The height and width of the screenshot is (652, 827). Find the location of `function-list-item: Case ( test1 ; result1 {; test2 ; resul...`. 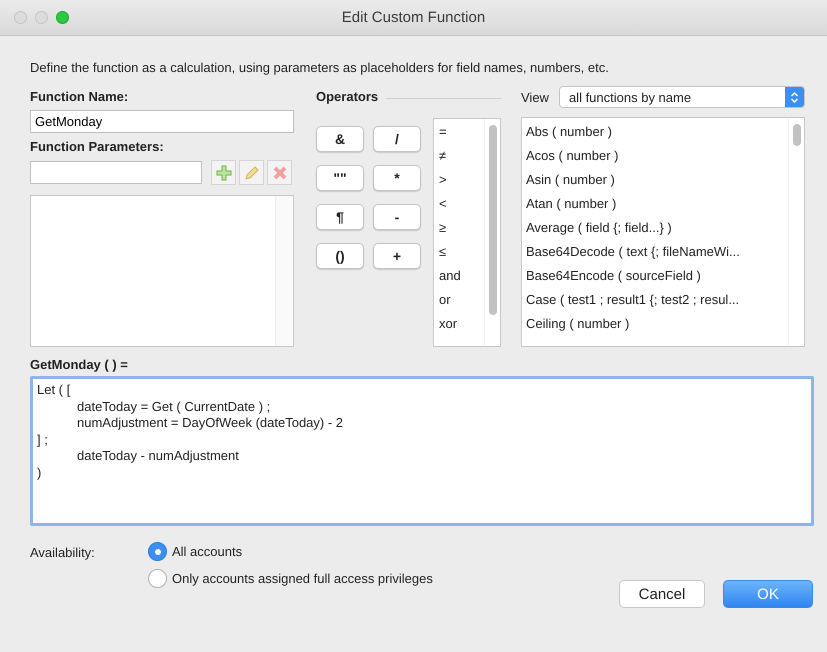

function-list-item: Case ( test1 ; result1 {; test2 ; resul... is located at coordinates (657, 299).